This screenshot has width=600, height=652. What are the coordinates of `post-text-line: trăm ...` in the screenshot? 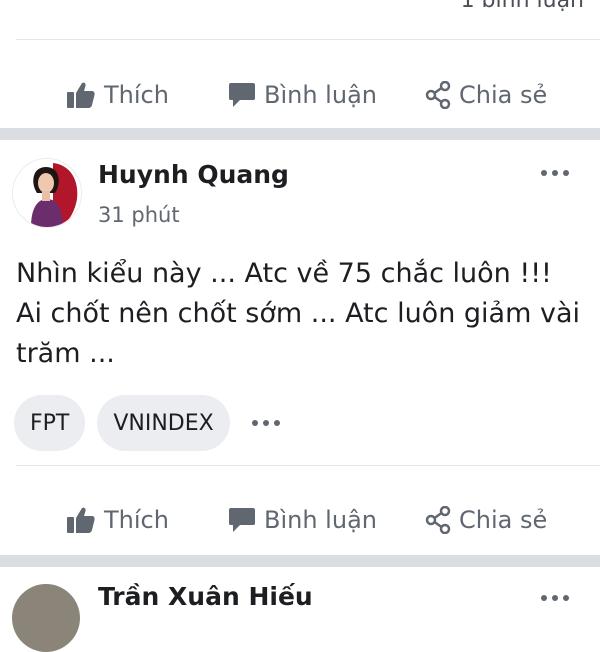 It's located at (65, 353).